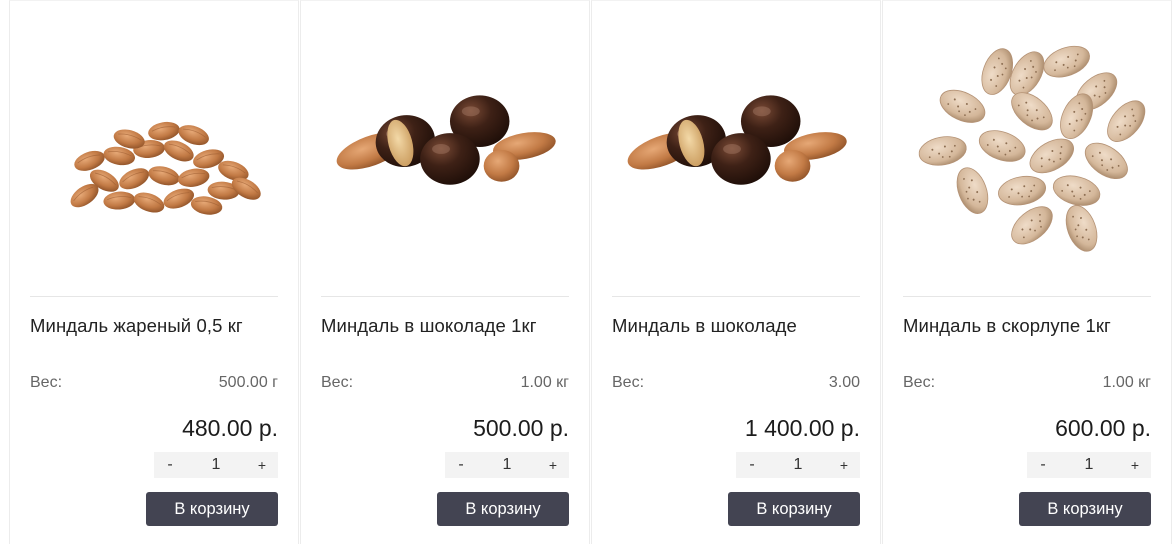 The image size is (1174, 544). Describe the element at coordinates (736, 326) in the screenshot. I see `product-title: Миндаль в шоколаде` at that location.